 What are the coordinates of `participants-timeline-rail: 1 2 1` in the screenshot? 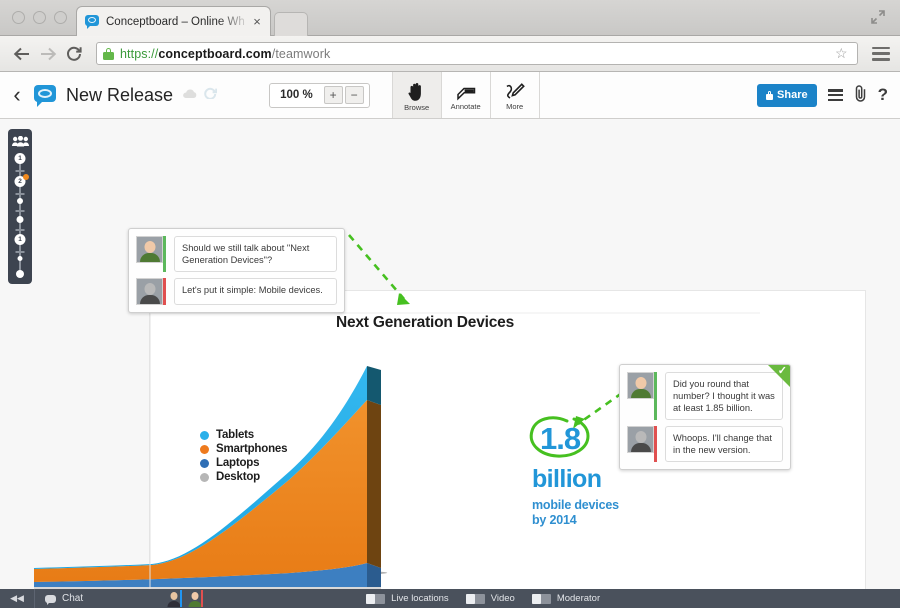 It's located at (20, 206).